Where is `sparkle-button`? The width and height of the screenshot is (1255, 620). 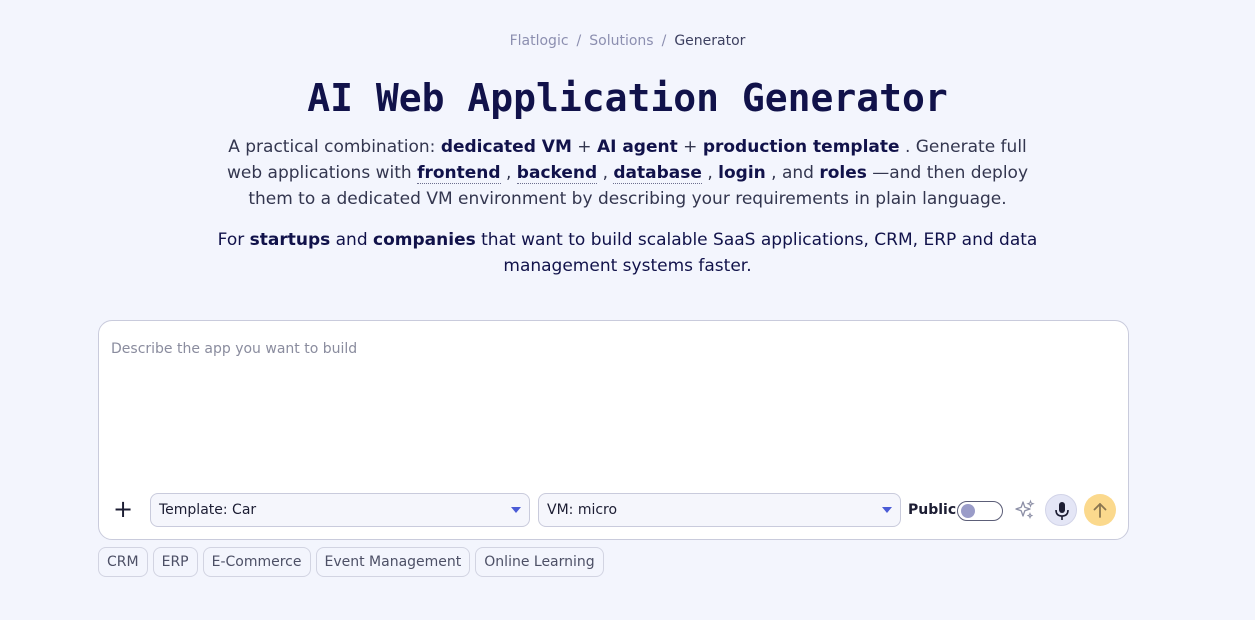
sparkle-button is located at coordinates (1025, 510).